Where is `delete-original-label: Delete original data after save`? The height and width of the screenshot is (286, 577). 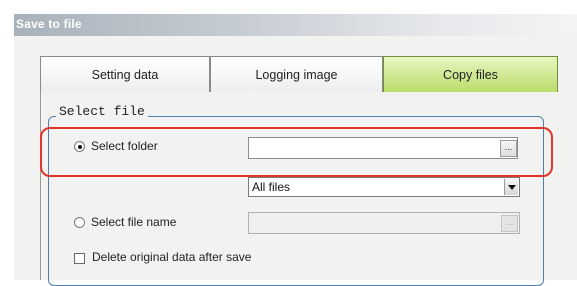 delete-original-label: Delete original data after save is located at coordinates (172, 257).